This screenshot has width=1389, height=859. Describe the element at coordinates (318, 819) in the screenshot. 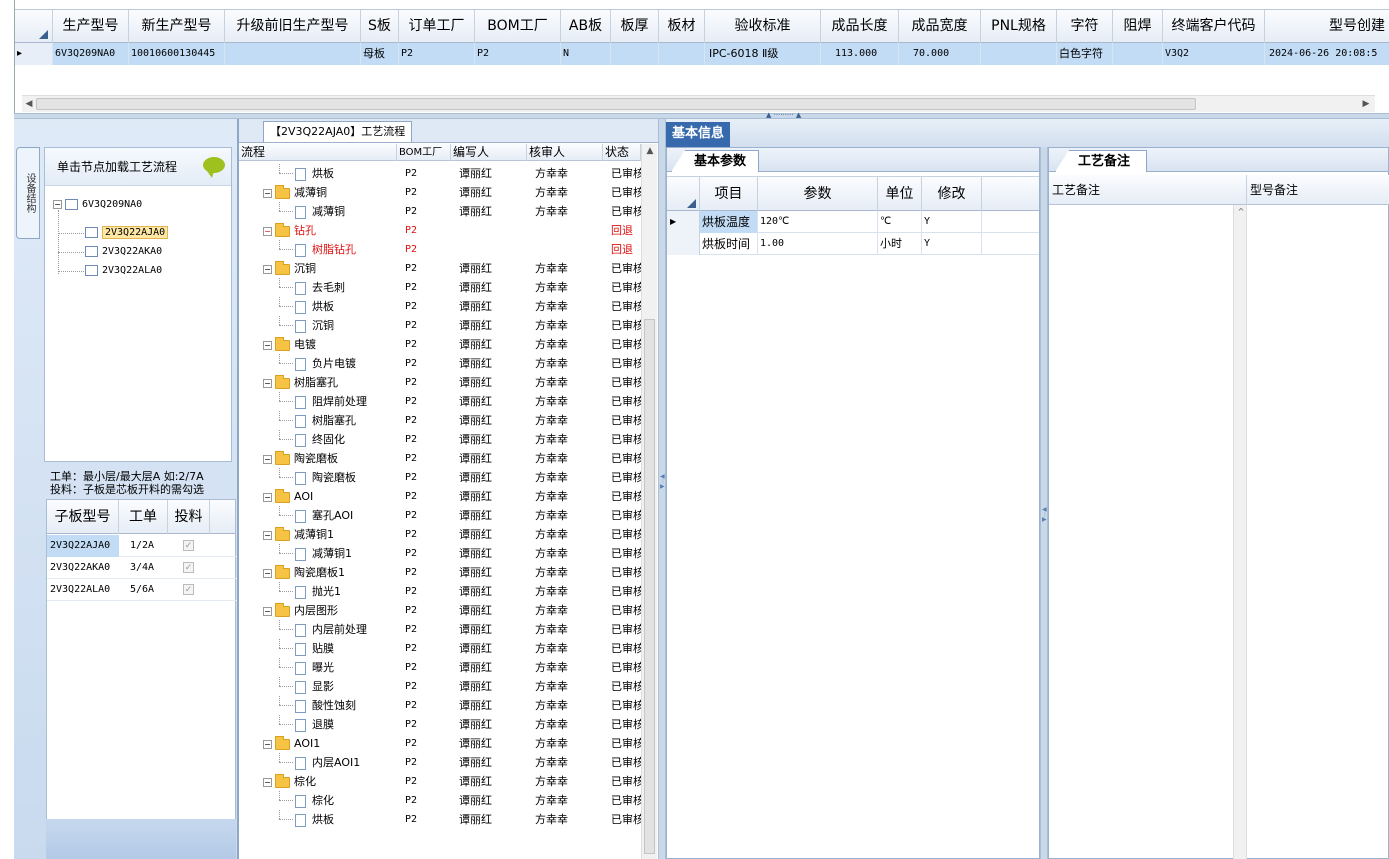

I see `cell-flow: 烘板` at that location.